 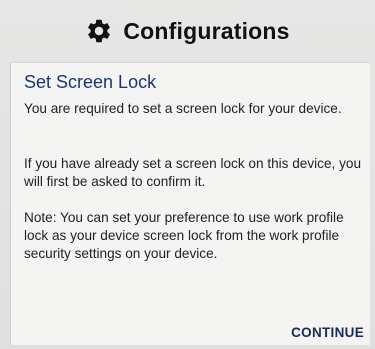 I want to click on continue-button: CONTINUE, so click(x=327, y=332).